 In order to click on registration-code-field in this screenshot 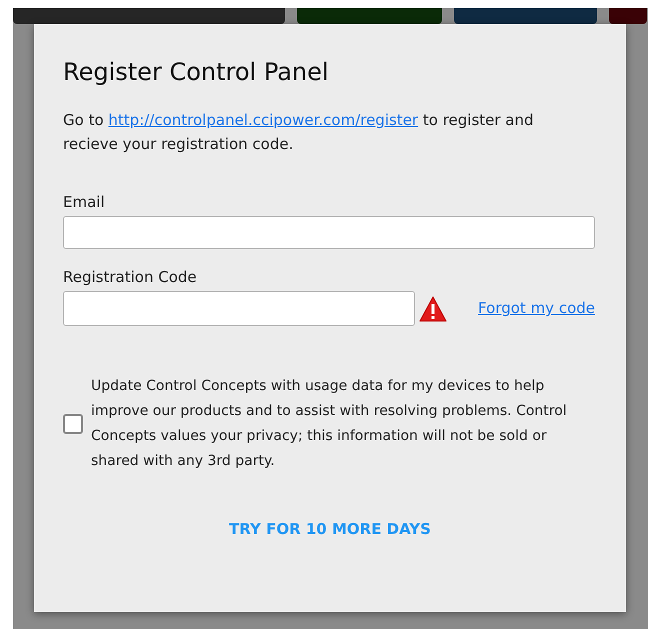, I will do `click(239, 308)`.